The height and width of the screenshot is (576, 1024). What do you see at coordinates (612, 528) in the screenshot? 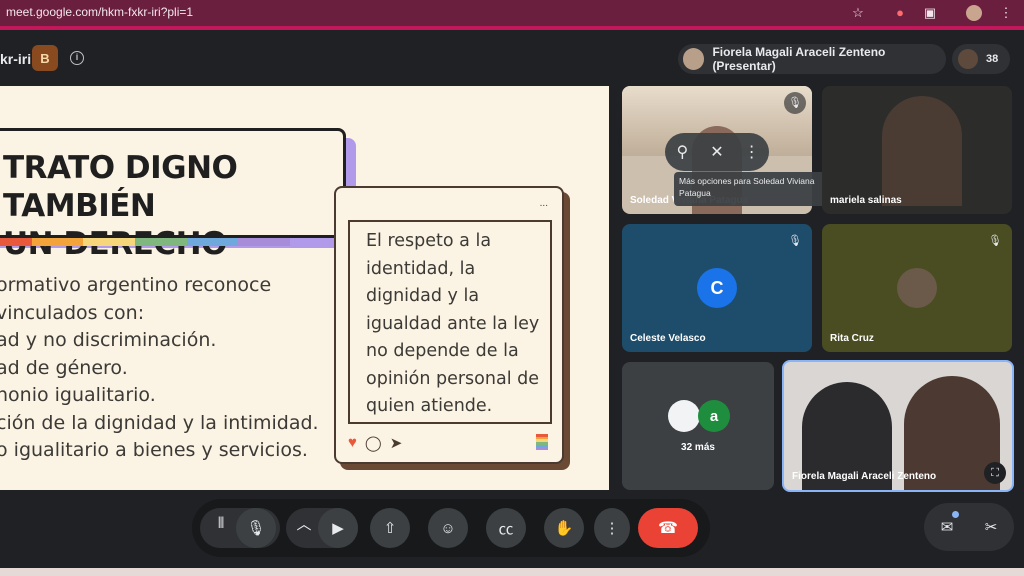
I see `more-options-button: ⋮` at bounding box center [612, 528].